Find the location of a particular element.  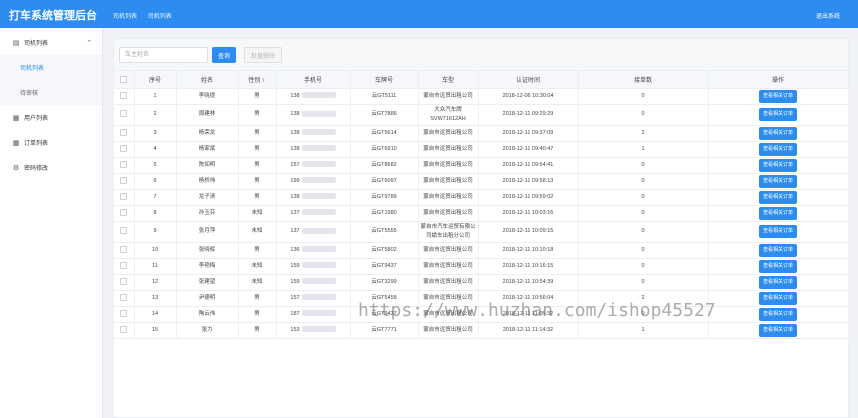

chevron-up-icon: ⌃ is located at coordinates (89, 43).